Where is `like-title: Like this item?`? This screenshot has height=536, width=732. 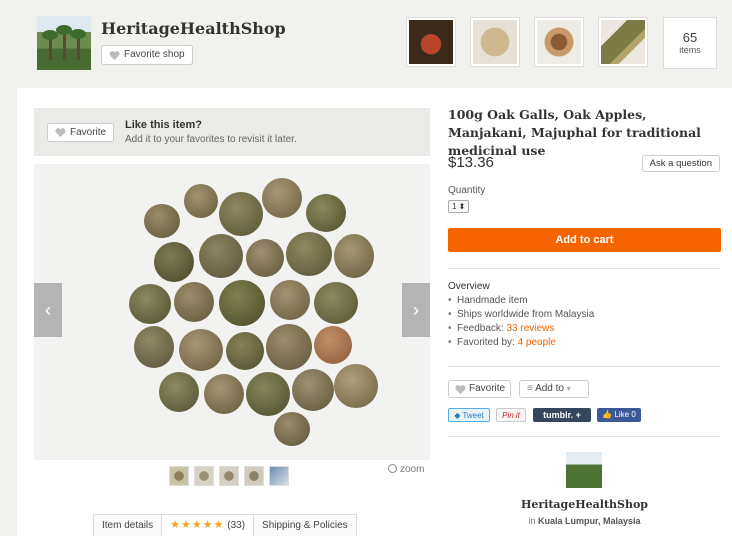 like-title: Like this item? is located at coordinates (164, 125).